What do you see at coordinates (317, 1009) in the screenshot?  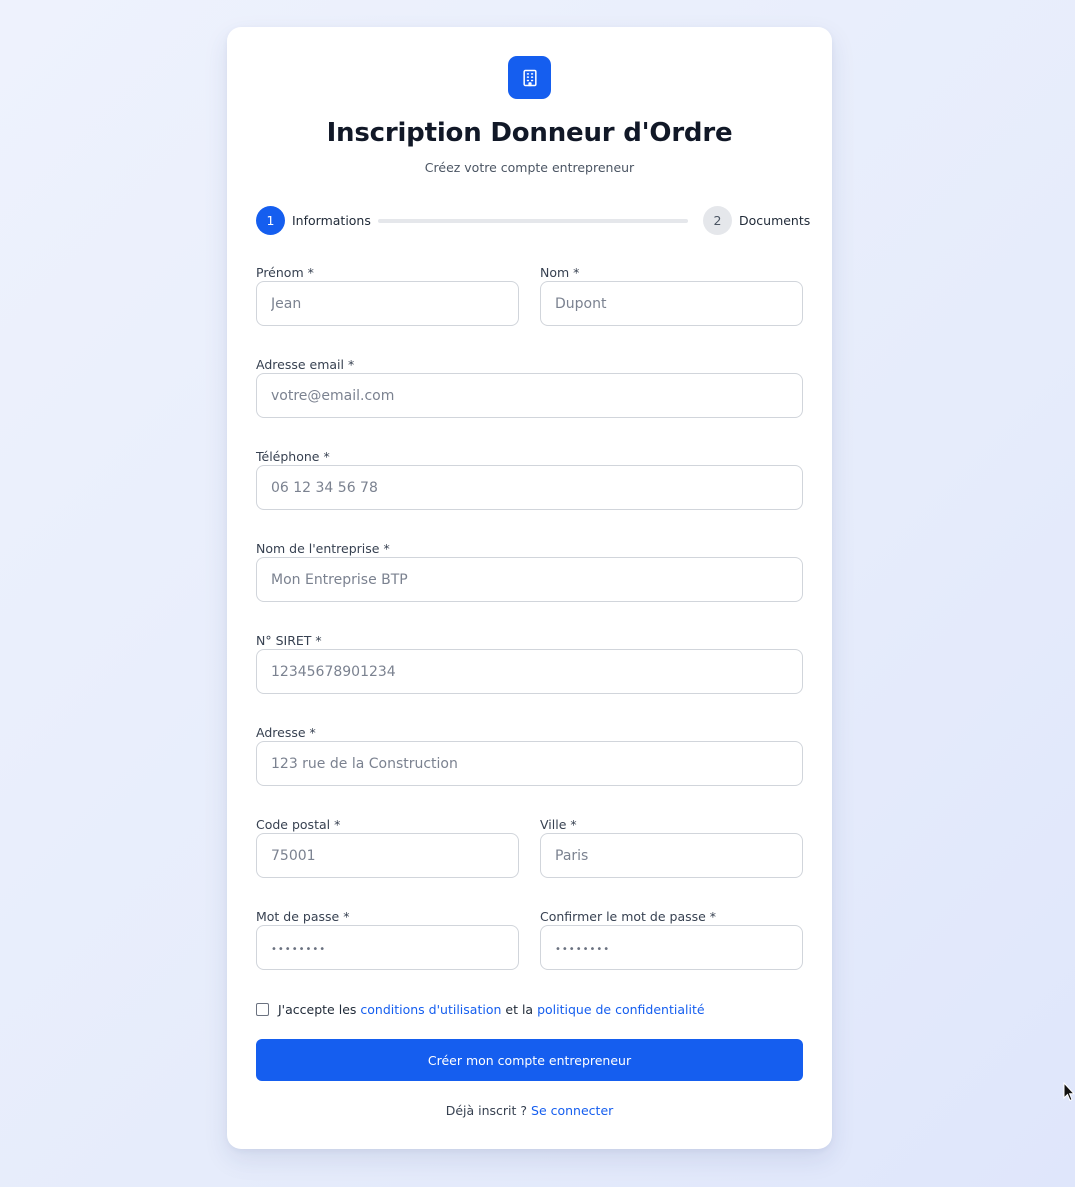 I see `terms-prefix: J'accepte les` at bounding box center [317, 1009].